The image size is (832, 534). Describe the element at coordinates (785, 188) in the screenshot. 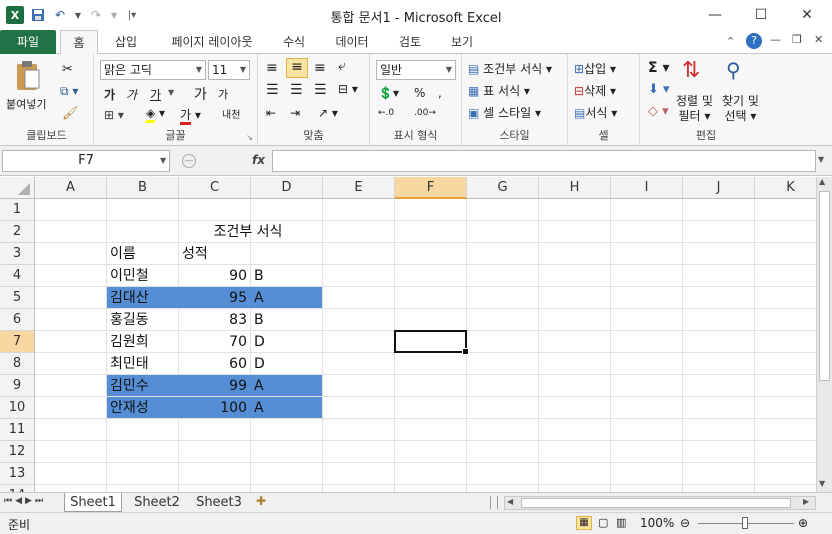

I see `column-header-K: K` at that location.